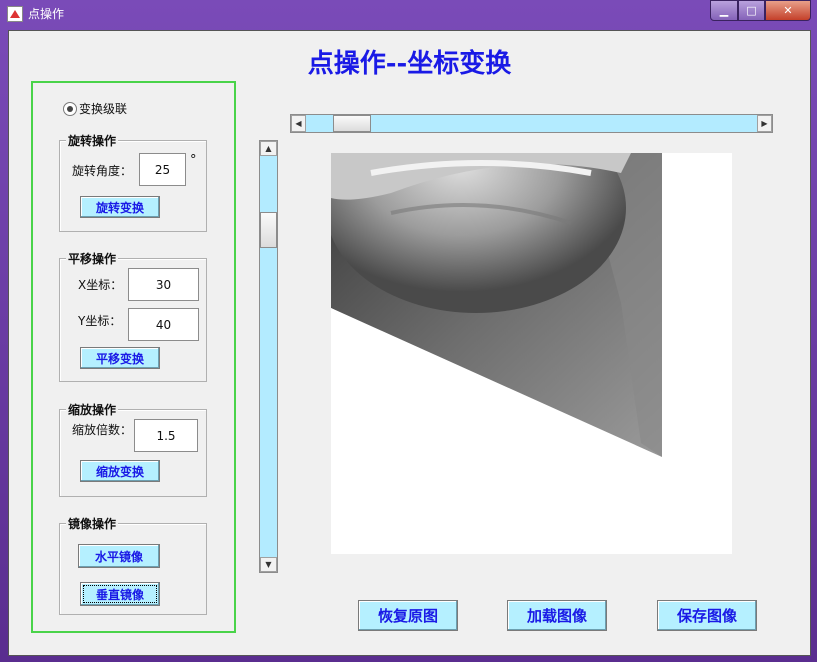 The width and height of the screenshot is (817, 662). I want to click on mirror-group: 镜像操作 水平镜像 垂直镜像, so click(133, 565).